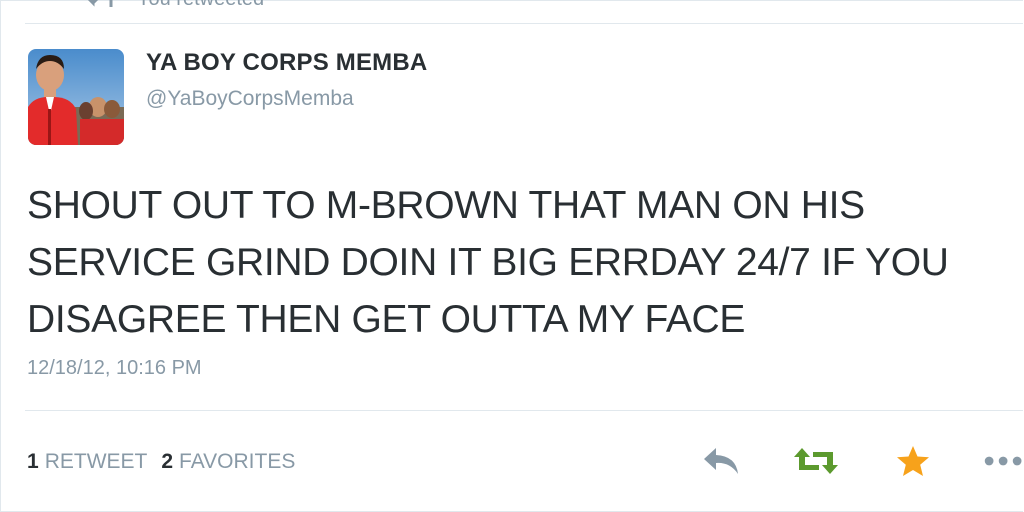  I want to click on more-icon, so click(1003, 461).